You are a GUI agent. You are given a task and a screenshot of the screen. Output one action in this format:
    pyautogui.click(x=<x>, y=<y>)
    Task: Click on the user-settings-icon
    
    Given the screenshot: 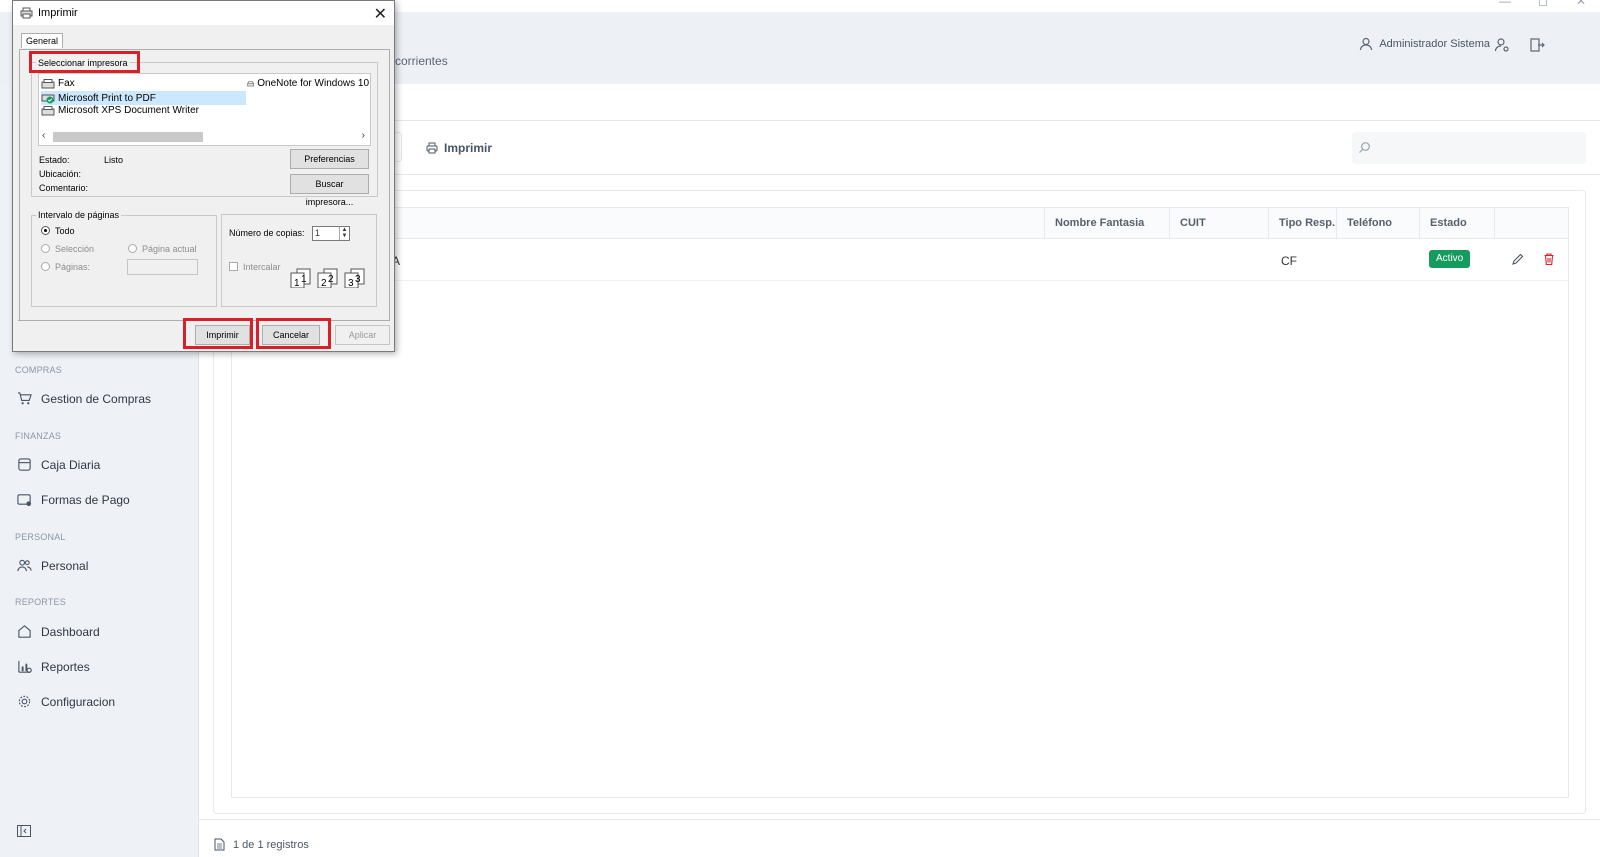 What is the action you would take?
    pyautogui.click(x=1502, y=45)
    